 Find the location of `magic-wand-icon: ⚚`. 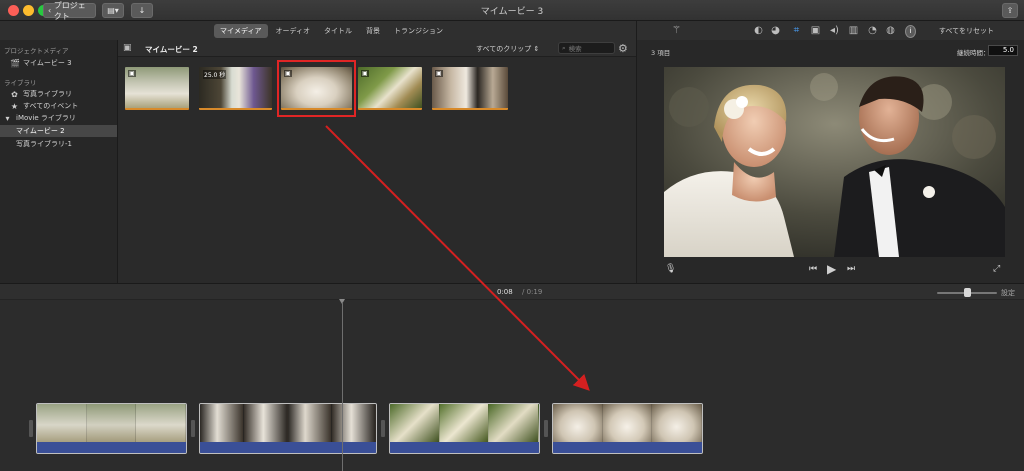

magic-wand-icon: ⚚ is located at coordinates (676, 30).